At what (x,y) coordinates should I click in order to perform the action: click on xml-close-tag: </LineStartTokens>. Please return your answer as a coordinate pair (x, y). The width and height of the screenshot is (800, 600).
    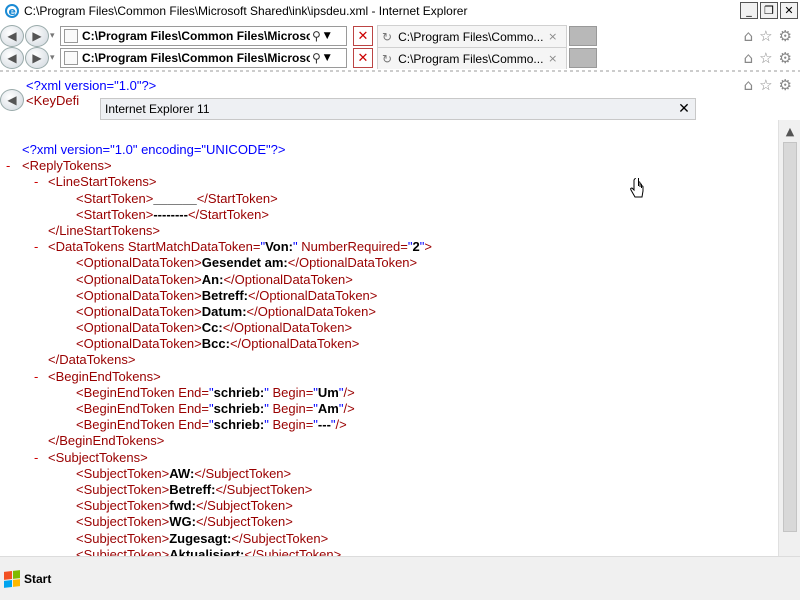
    Looking at the image, I should click on (104, 230).